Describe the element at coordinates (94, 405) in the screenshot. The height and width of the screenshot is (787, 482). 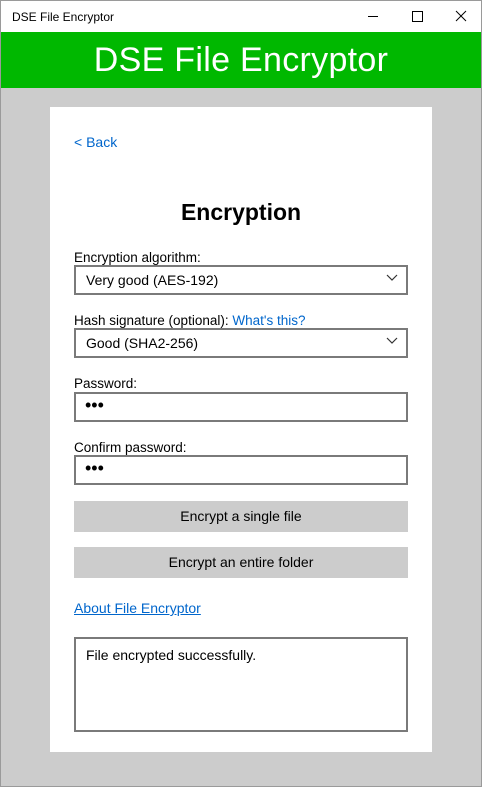
I see `password-value: •••` at that location.